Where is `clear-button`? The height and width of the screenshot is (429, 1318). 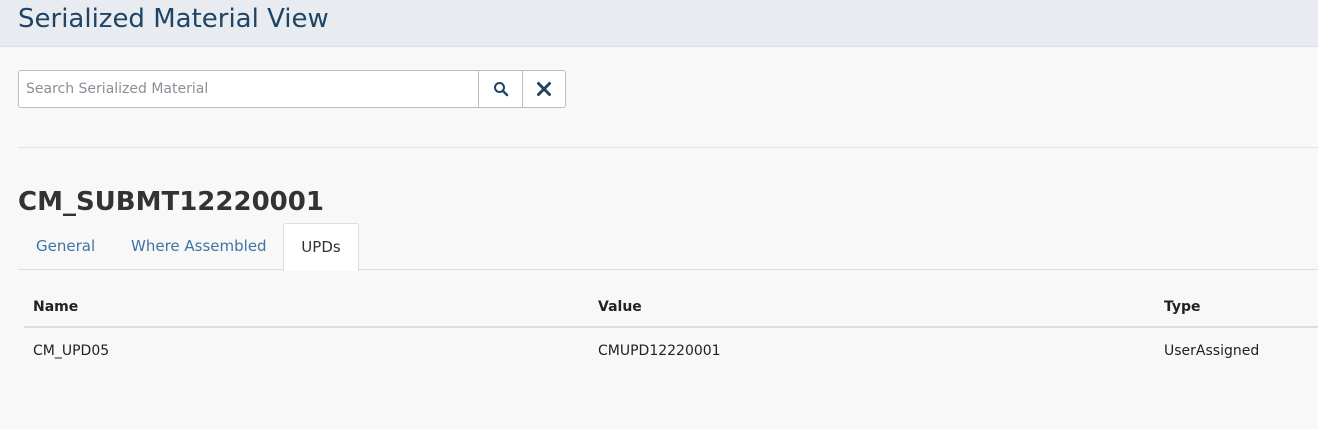
clear-button is located at coordinates (544, 89).